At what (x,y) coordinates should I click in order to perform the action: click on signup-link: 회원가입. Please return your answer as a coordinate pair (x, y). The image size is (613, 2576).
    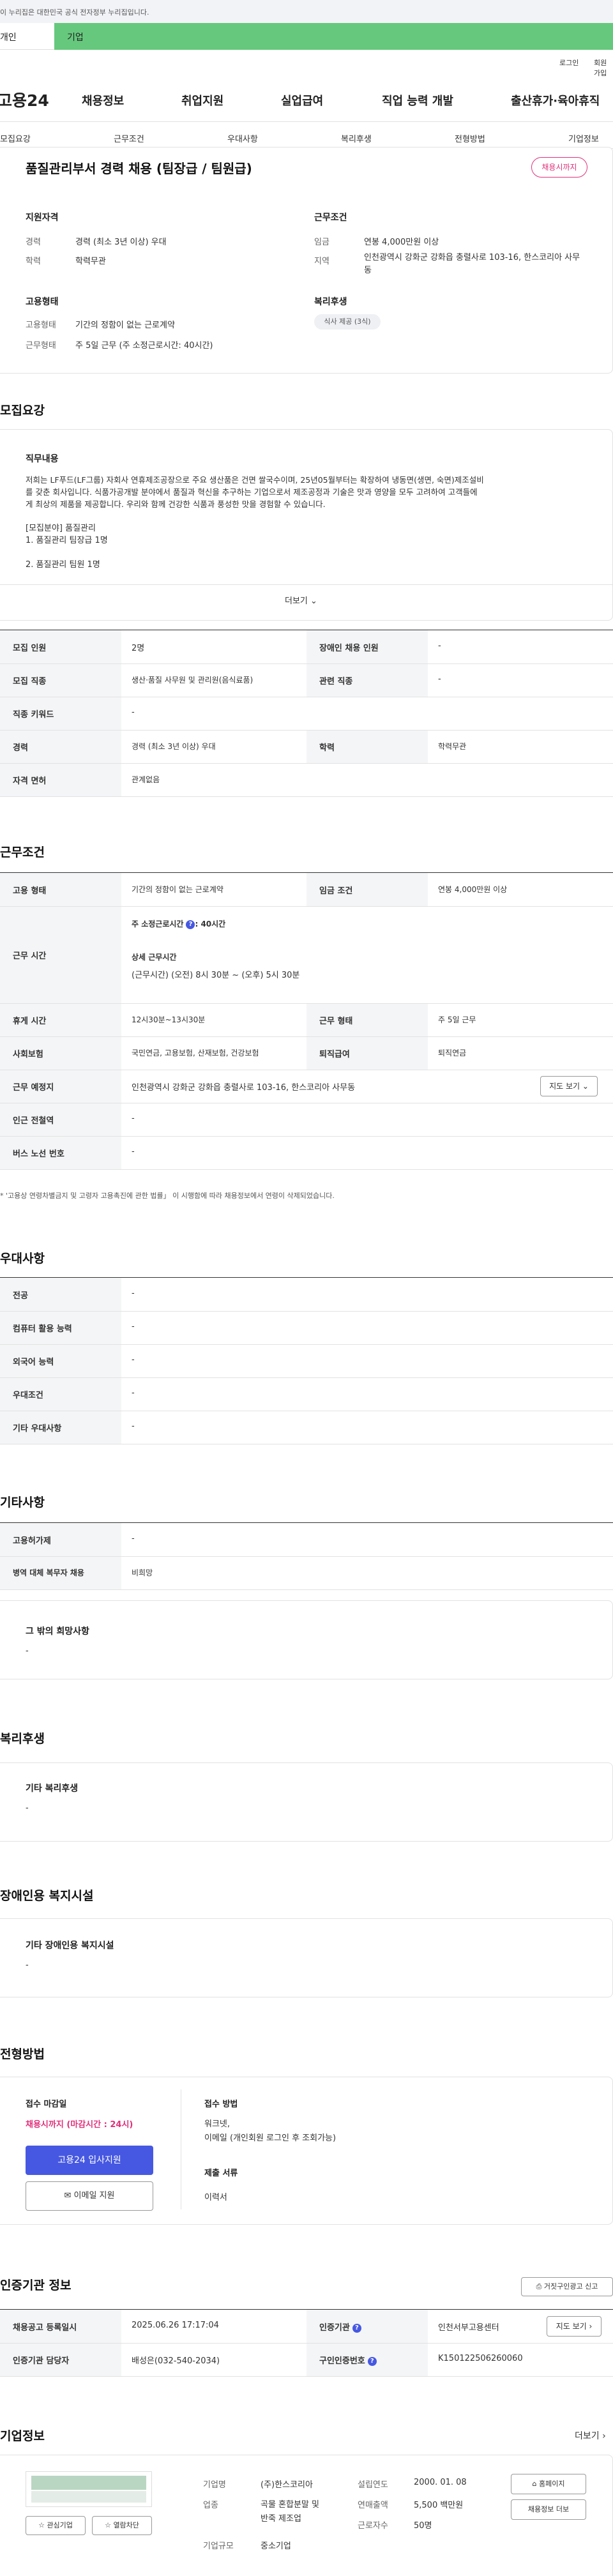
    Looking at the image, I should click on (604, 67).